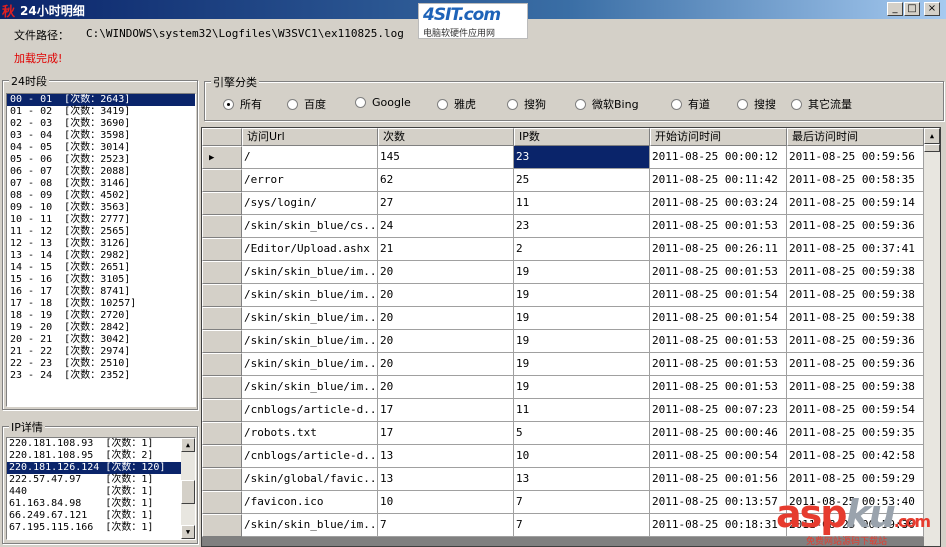 The width and height of the screenshot is (946, 547). I want to click on hour-list-item: 03 - 04 [次数：3598], so click(101, 136).